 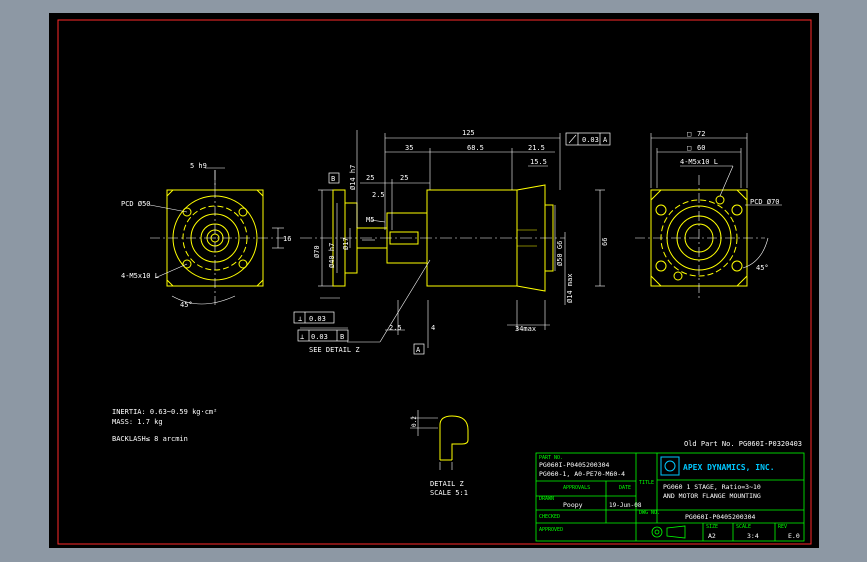 What do you see at coordinates (317, 319) in the screenshot?
I see `perp-value: 0.03` at bounding box center [317, 319].